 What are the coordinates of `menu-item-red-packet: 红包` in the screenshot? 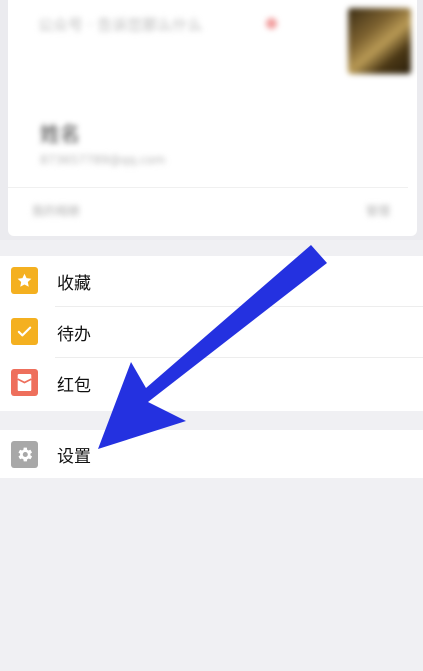 It's located at (211, 383).